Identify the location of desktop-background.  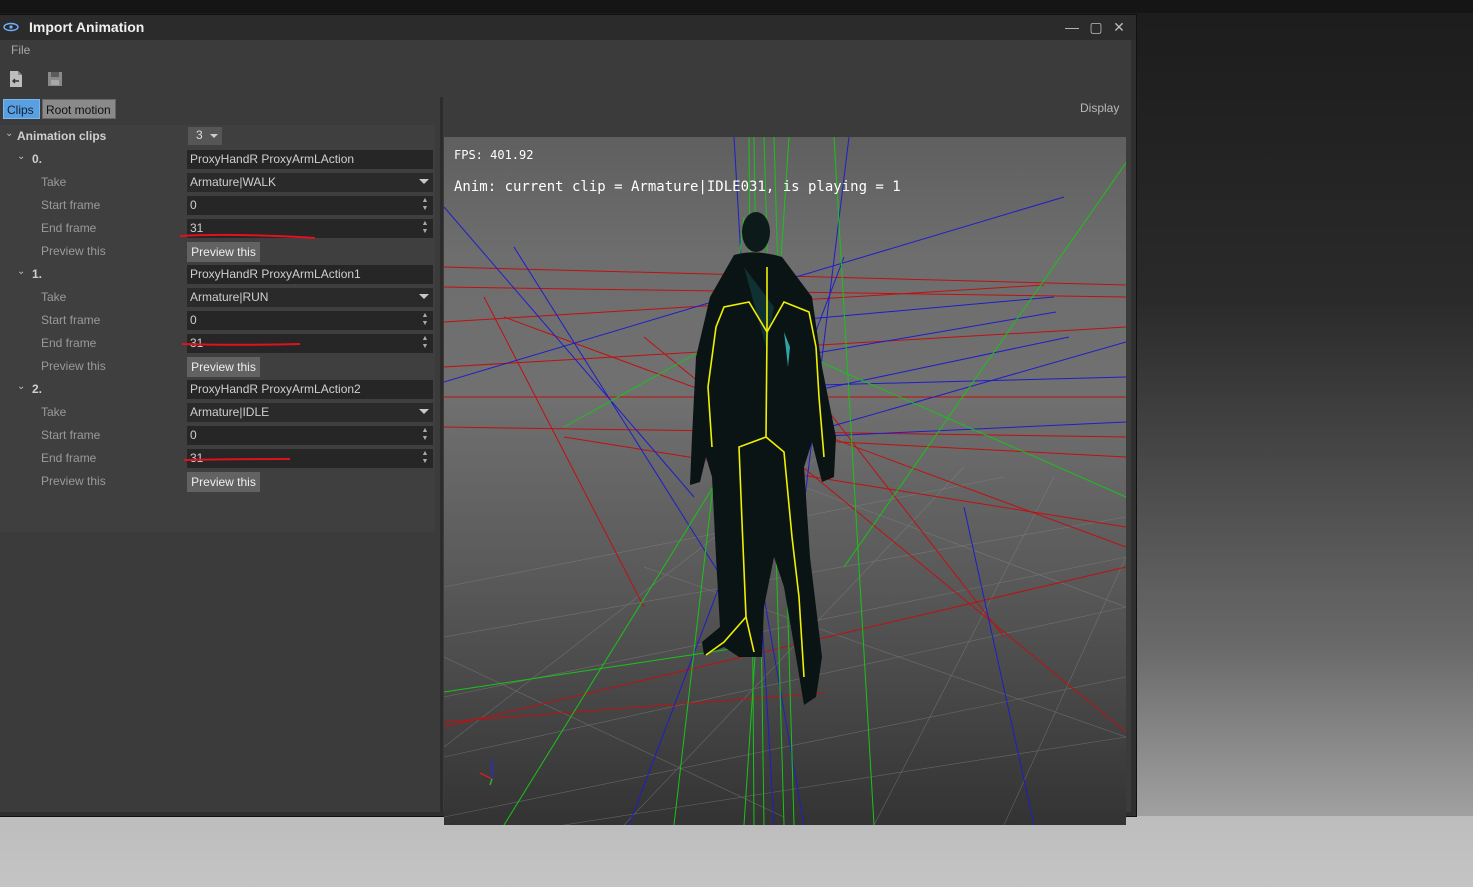
(736, 851).